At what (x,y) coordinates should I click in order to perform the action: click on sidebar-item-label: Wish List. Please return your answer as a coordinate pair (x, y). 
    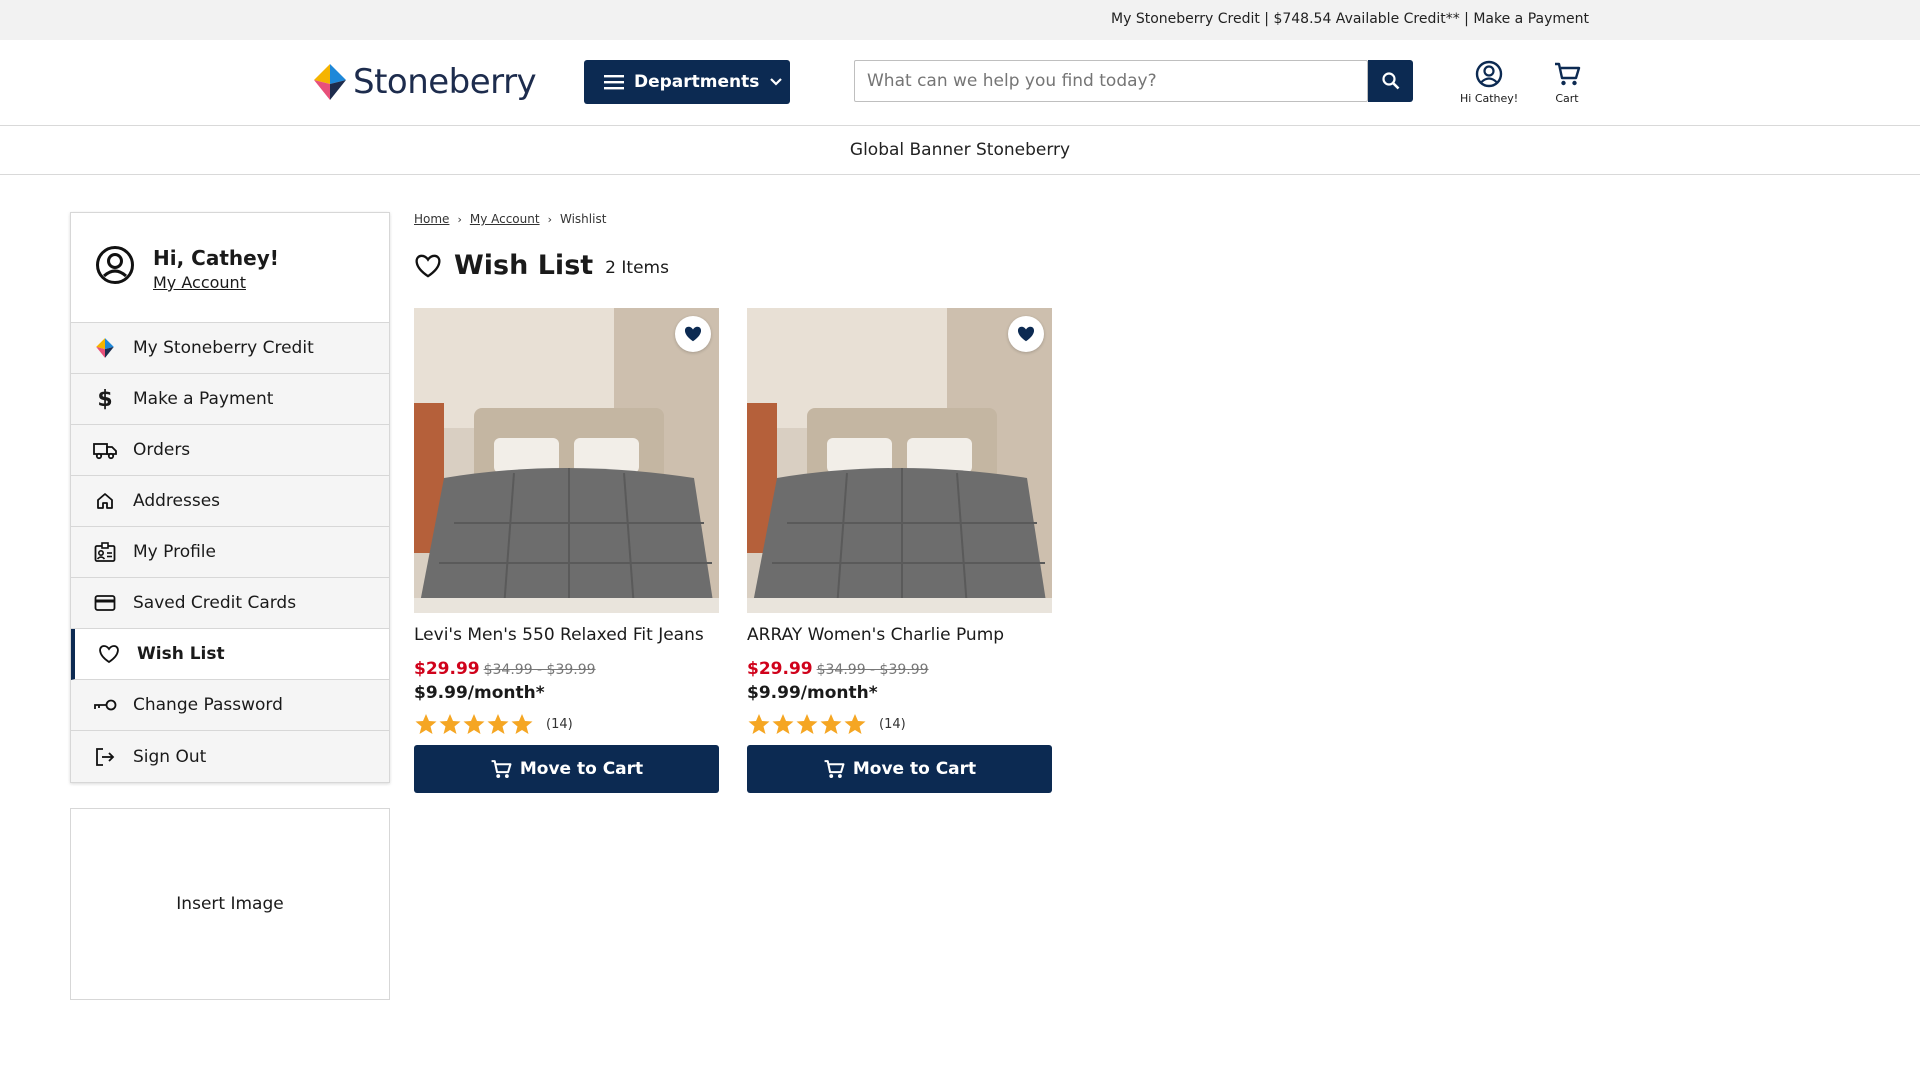
    Looking at the image, I should click on (181, 654).